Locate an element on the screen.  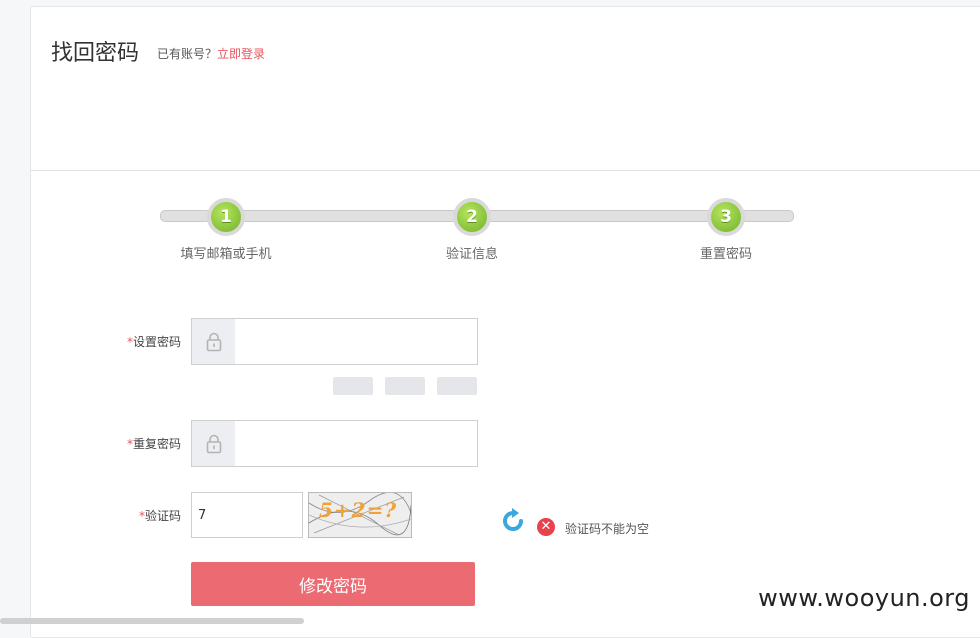
login-prompt: 已有账号？立即登录 is located at coordinates (211, 53).